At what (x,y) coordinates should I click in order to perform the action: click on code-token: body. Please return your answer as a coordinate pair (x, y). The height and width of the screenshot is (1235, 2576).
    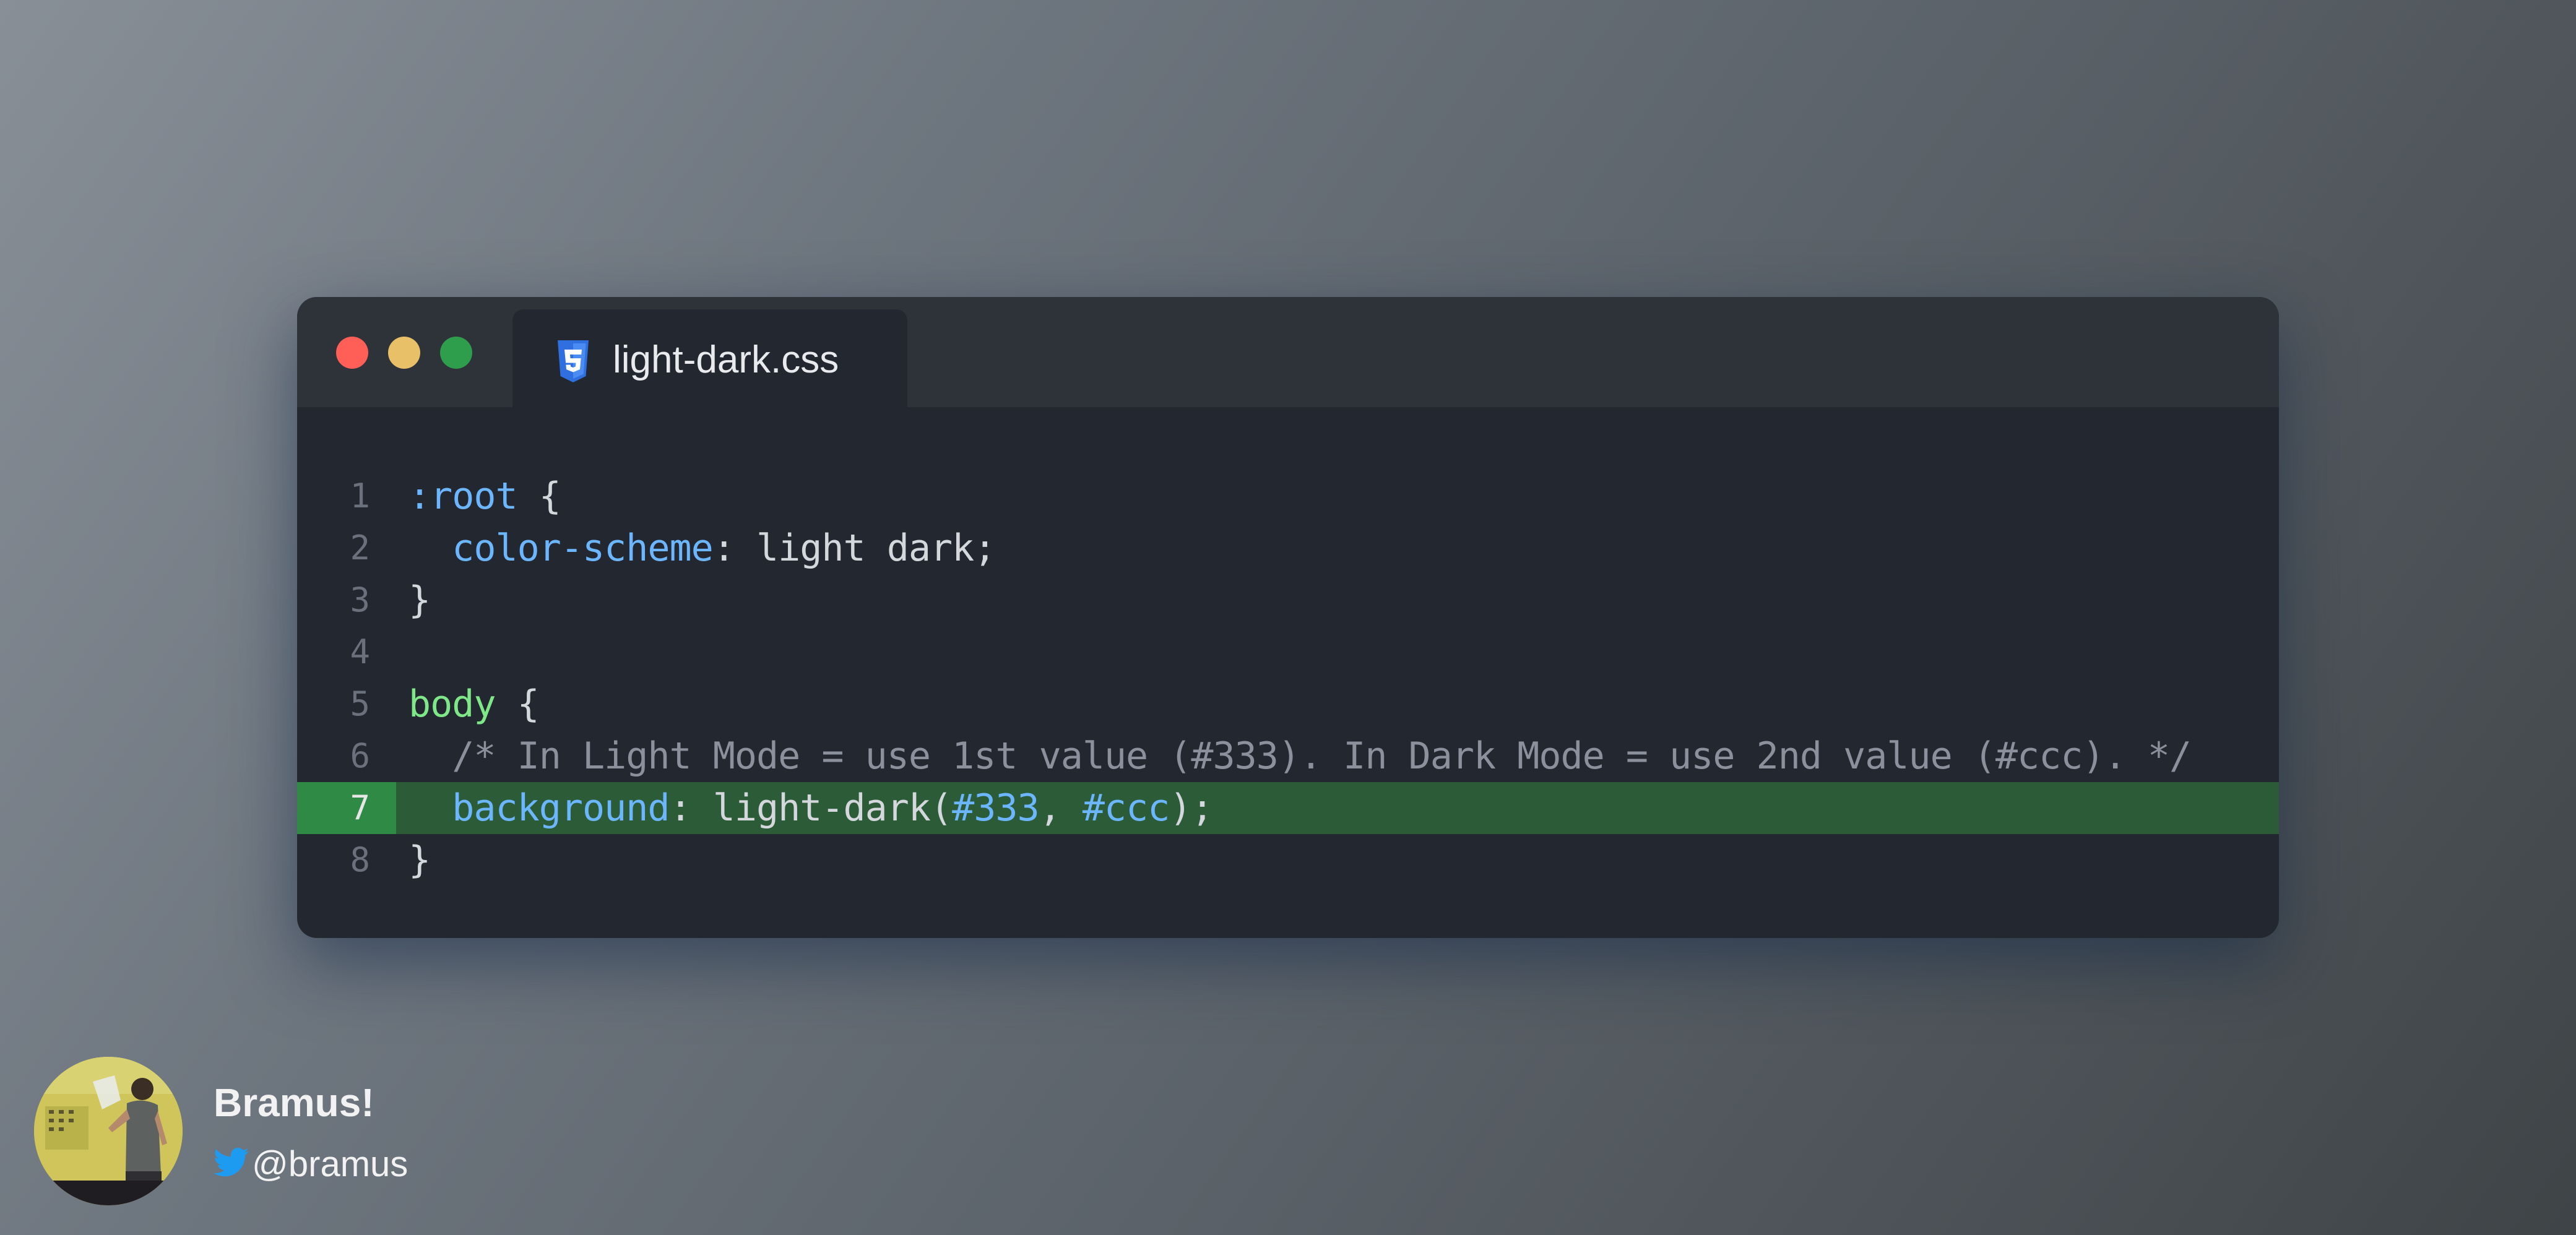
    Looking at the image, I should click on (452, 704).